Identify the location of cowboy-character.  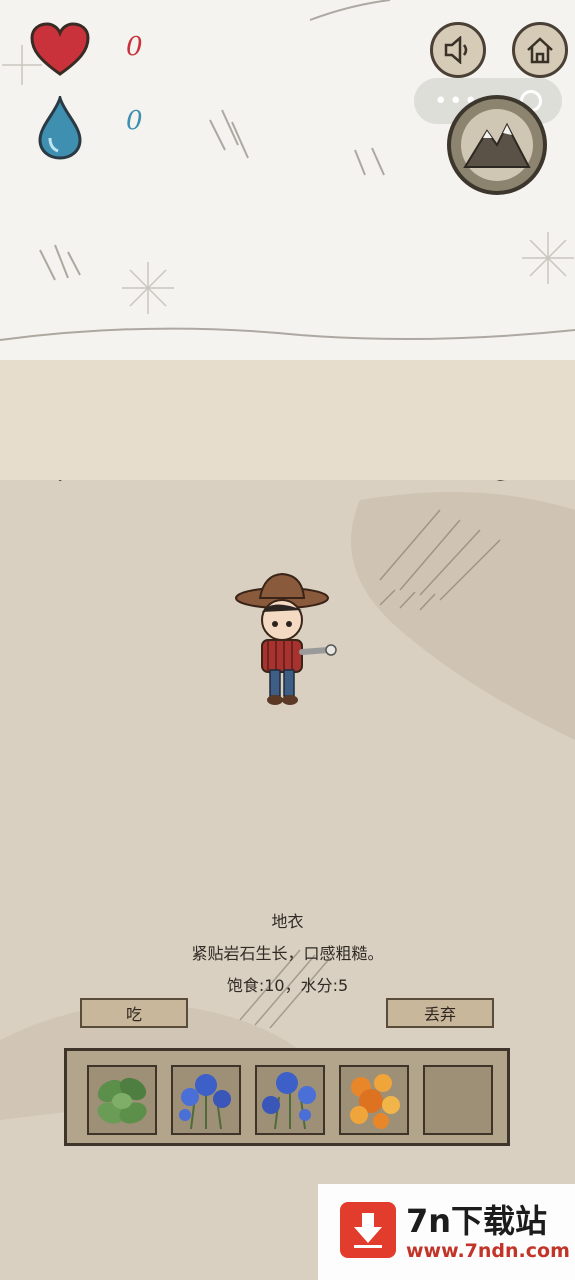
(286, 638).